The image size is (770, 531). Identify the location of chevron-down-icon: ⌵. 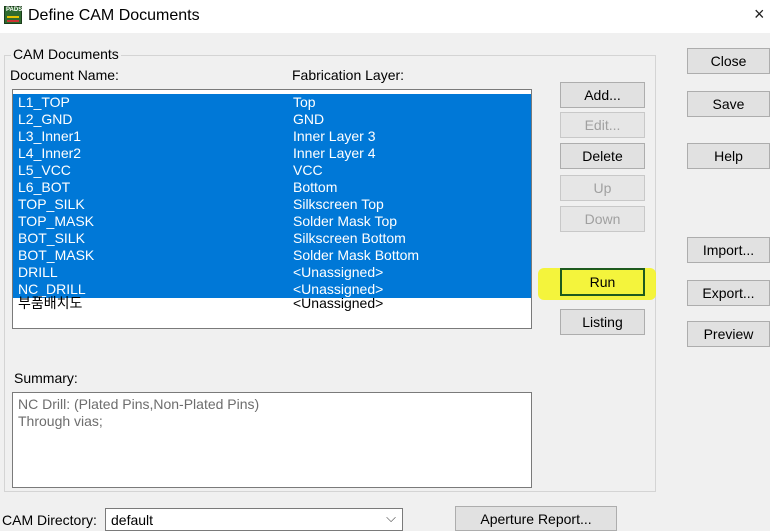
(391, 517).